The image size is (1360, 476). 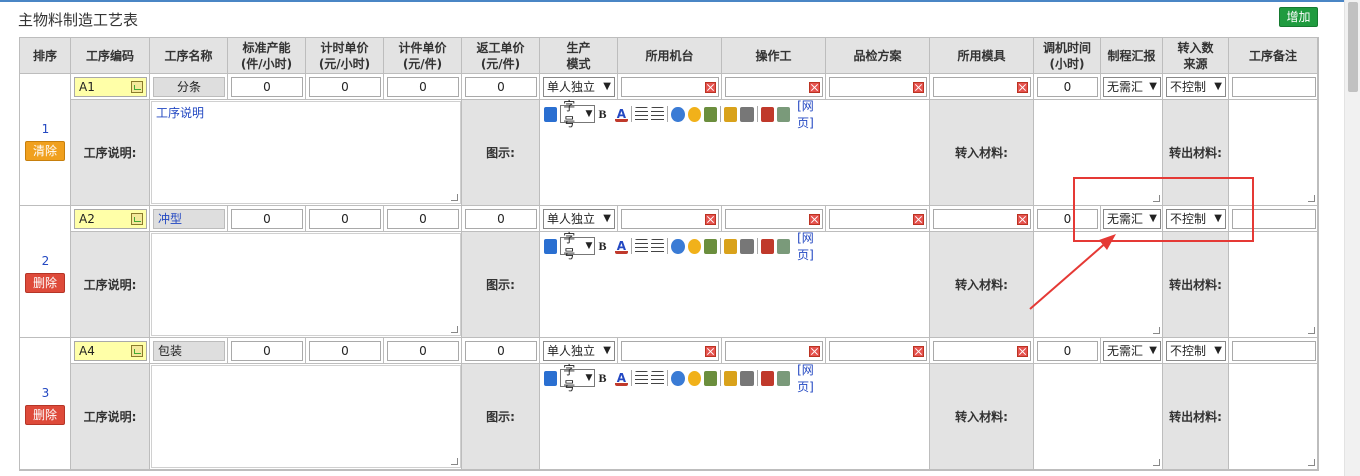 What do you see at coordinates (1353, 47) in the screenshot?
I see `scrollbar-thumb` at bounding box center [1353, 47].